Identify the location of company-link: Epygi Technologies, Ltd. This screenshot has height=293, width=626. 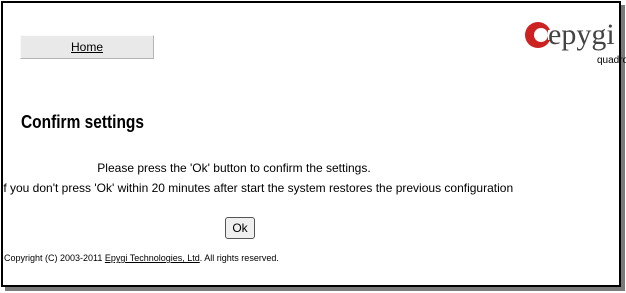
(152, 258).